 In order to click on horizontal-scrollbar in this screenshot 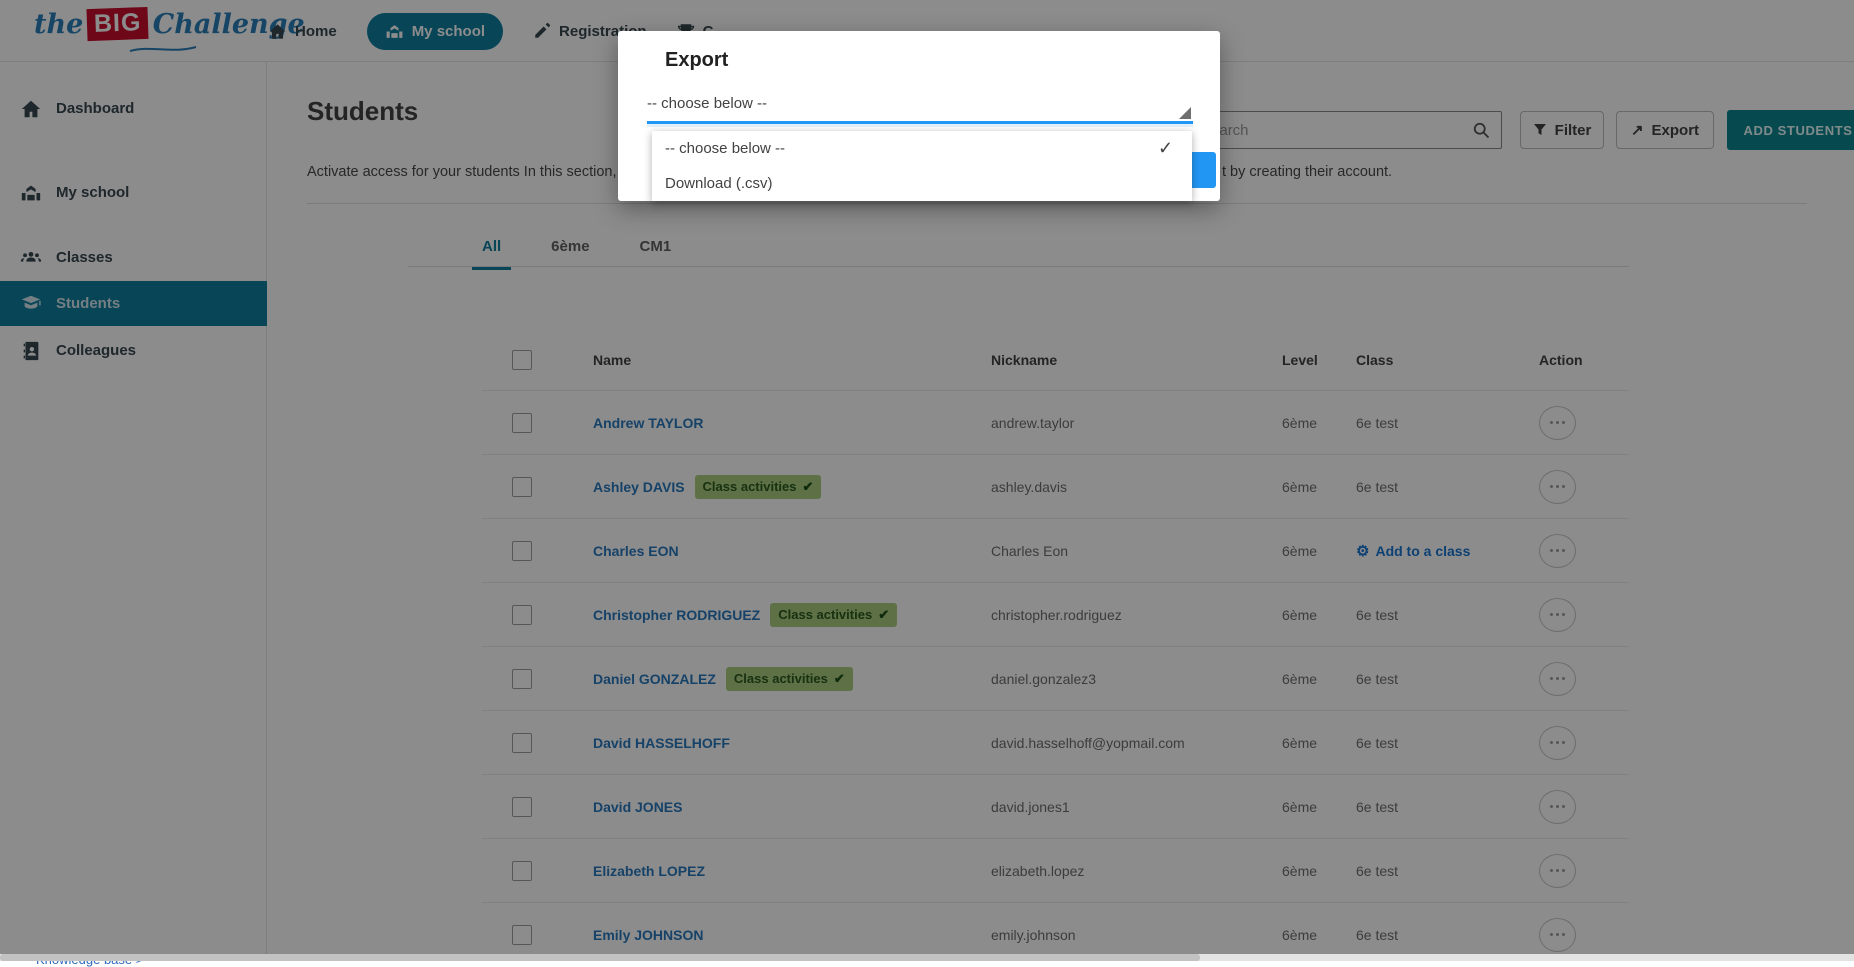, I will do `click(927, 957)`.